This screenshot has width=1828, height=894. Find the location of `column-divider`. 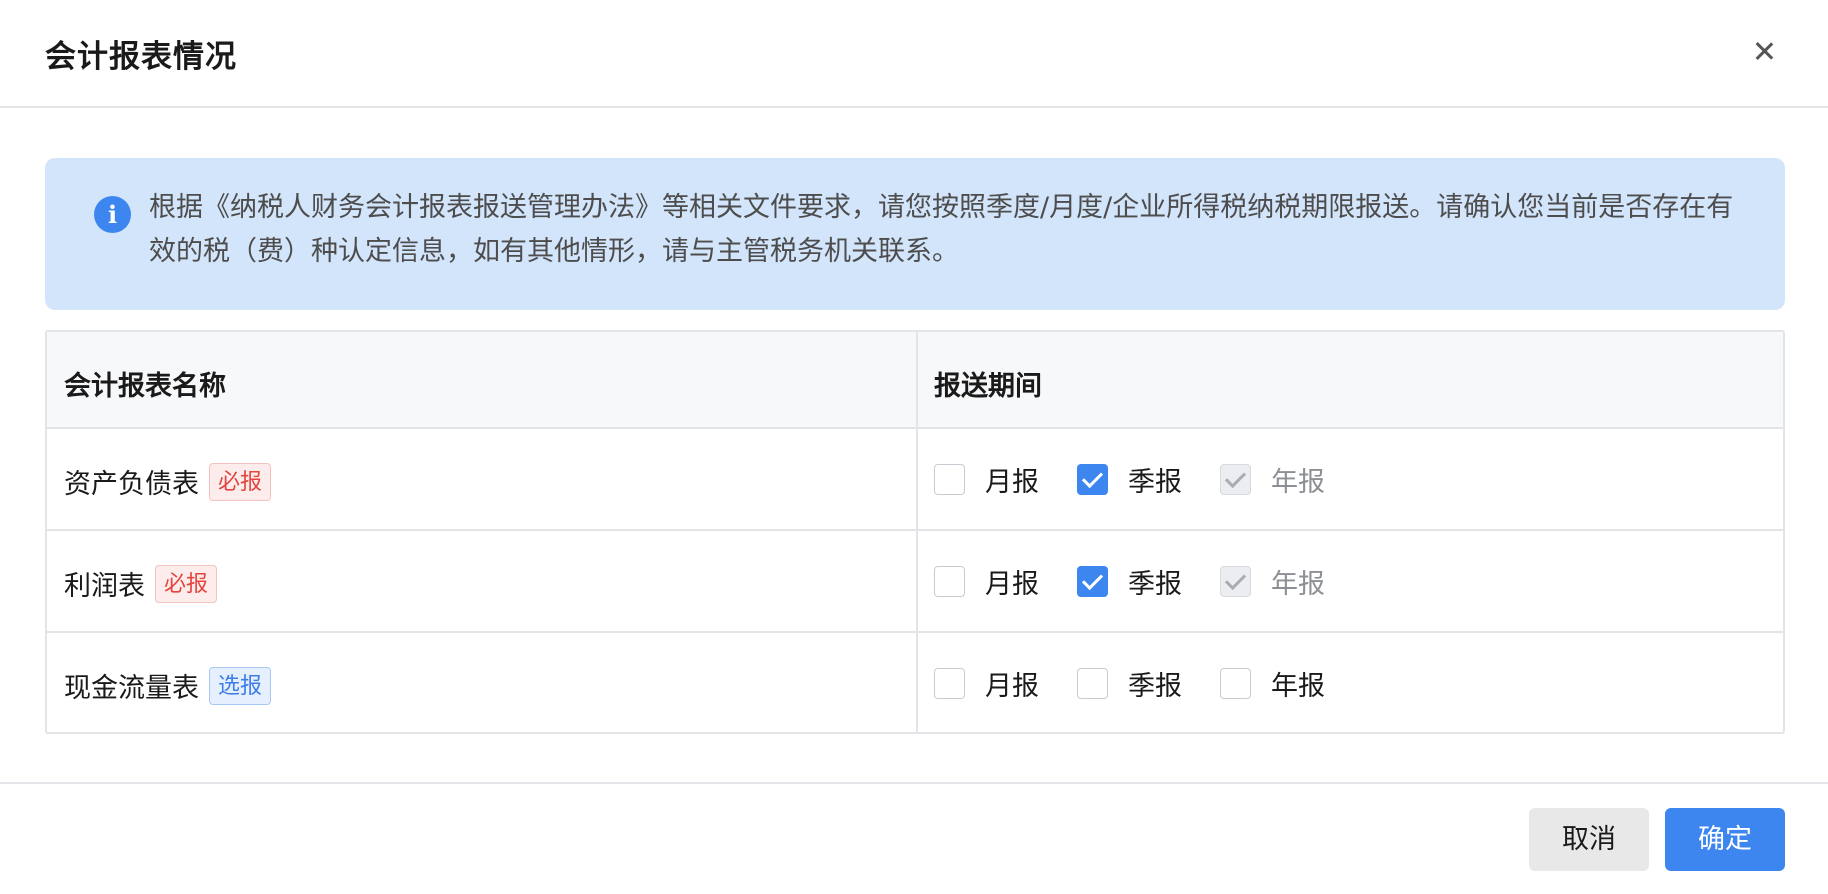

column-divider is located at coordinates (917, 532).